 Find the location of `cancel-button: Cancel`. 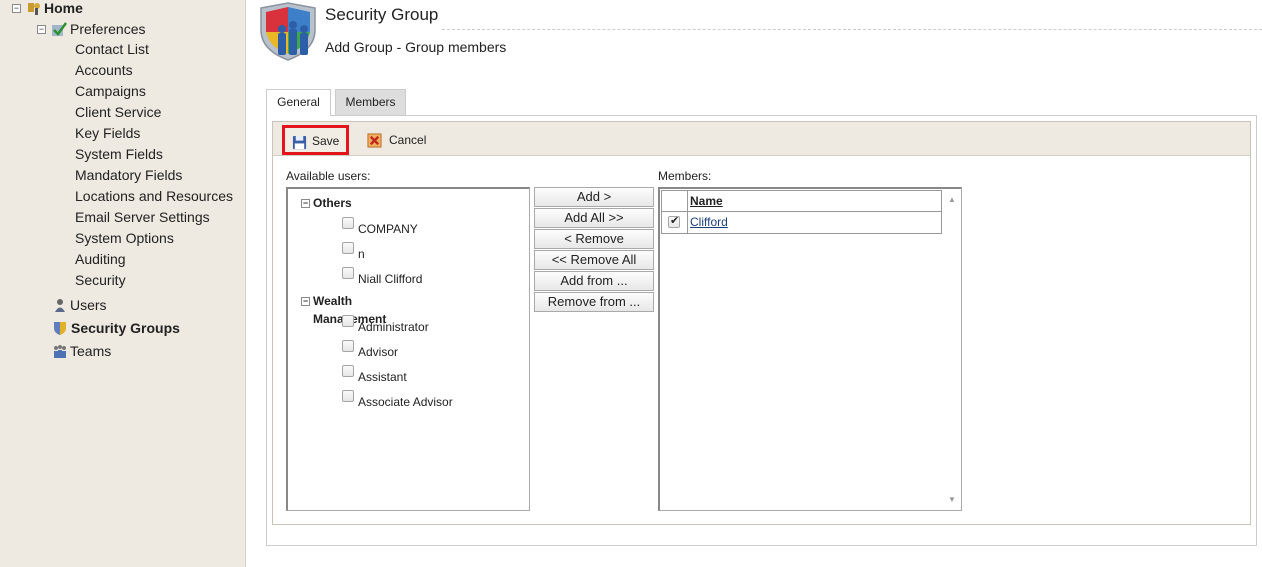

cancel-button: Cancel is located at coordinates (399, 140).